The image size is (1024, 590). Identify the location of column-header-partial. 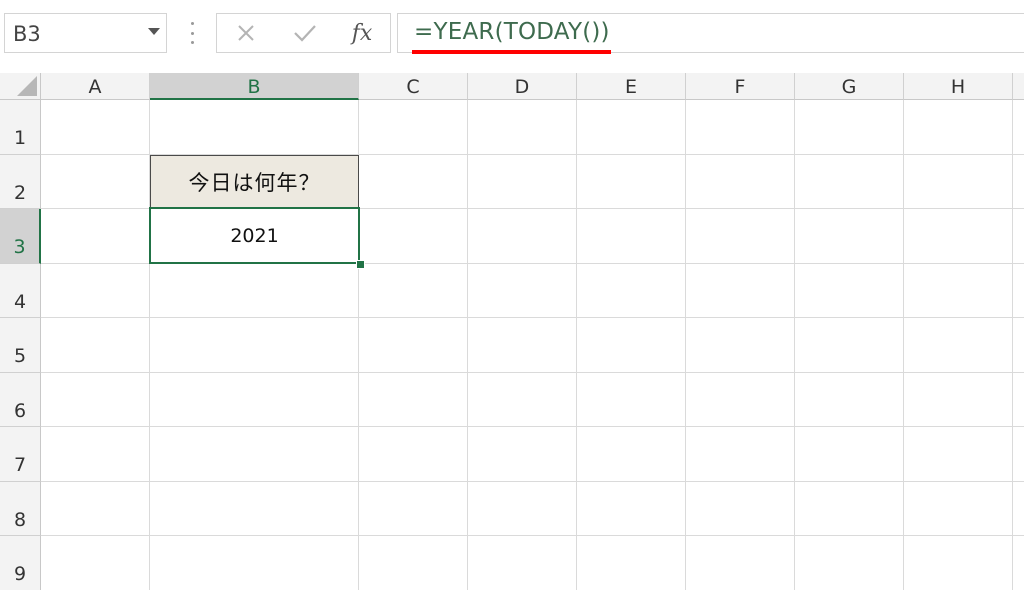
(1018, 86).